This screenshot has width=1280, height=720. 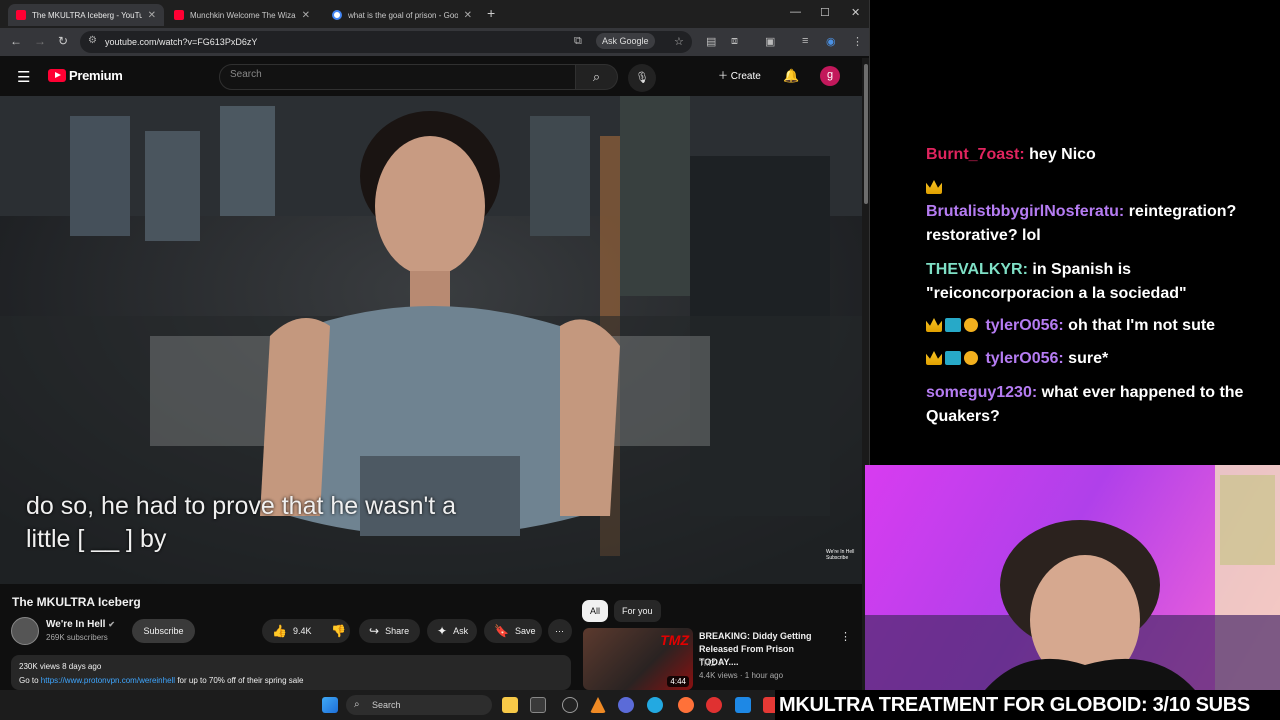 I want to click on dislike-button: 👎, so click(x=337, y=631).